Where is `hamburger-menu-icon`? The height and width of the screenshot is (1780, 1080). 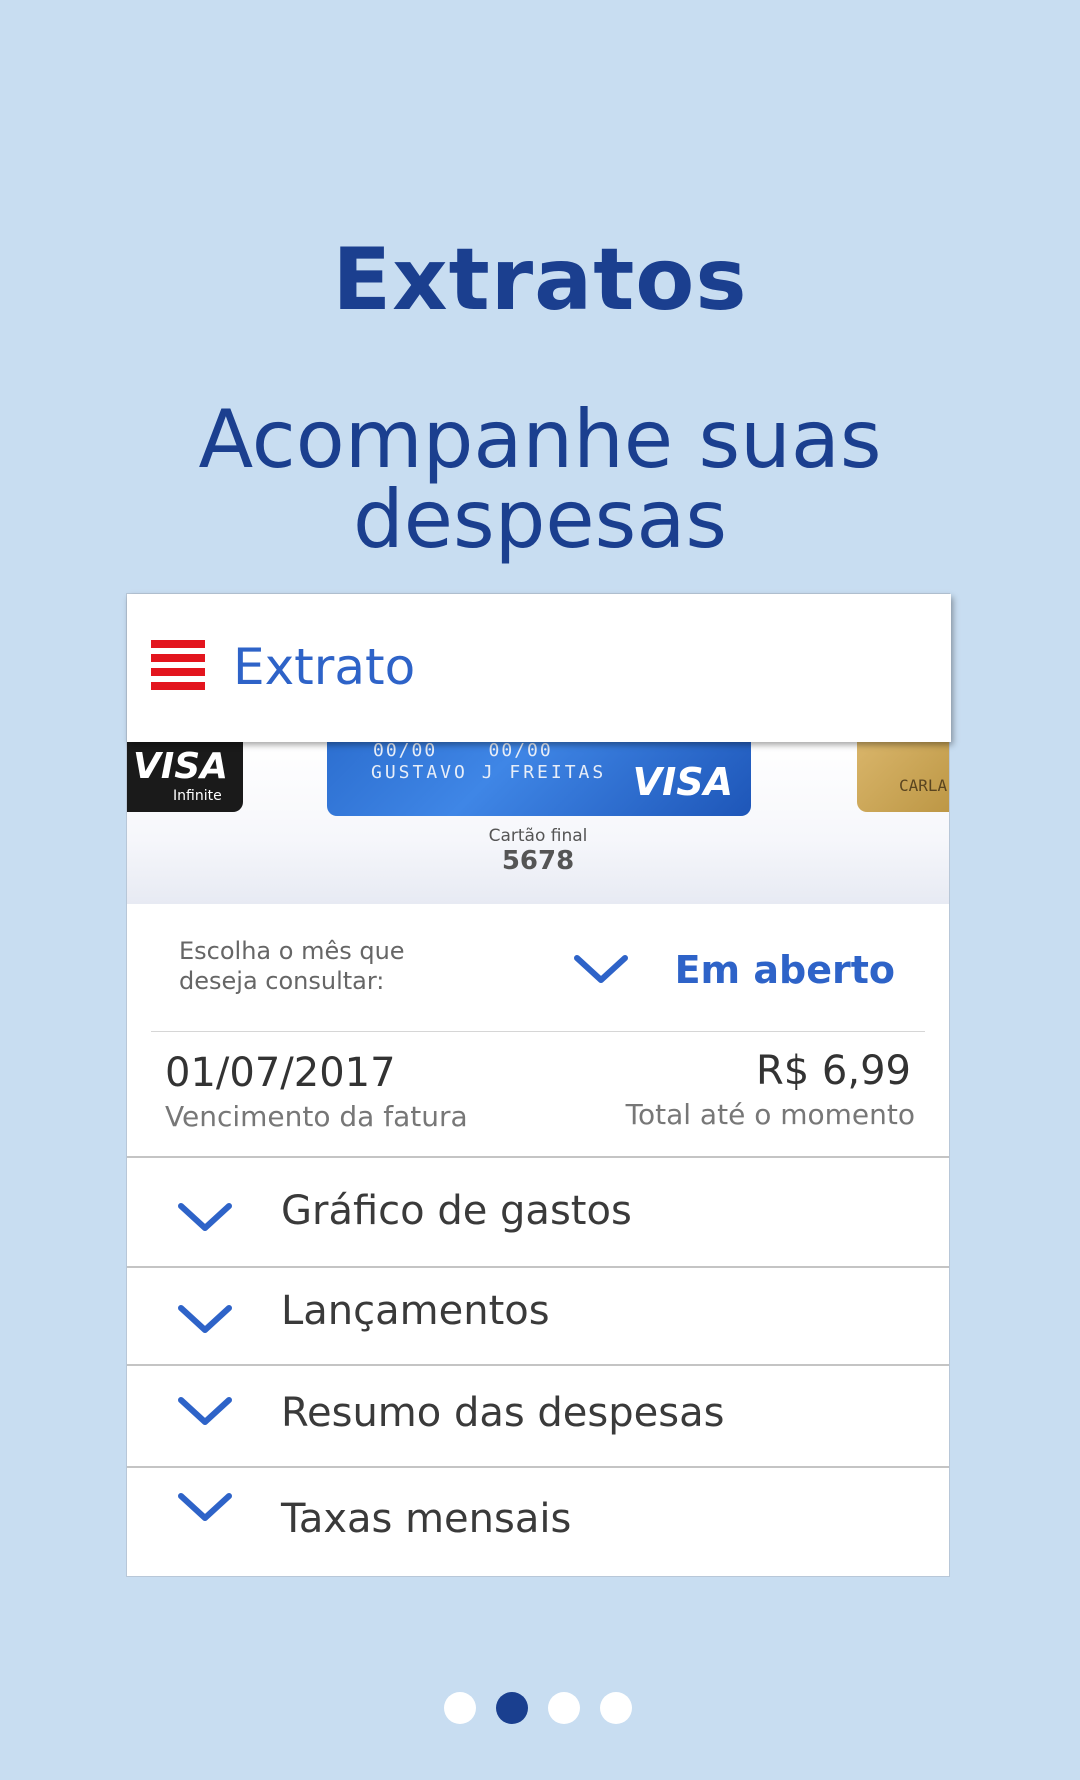 hamburger-menu-icon is located at coordinates (178, 665).